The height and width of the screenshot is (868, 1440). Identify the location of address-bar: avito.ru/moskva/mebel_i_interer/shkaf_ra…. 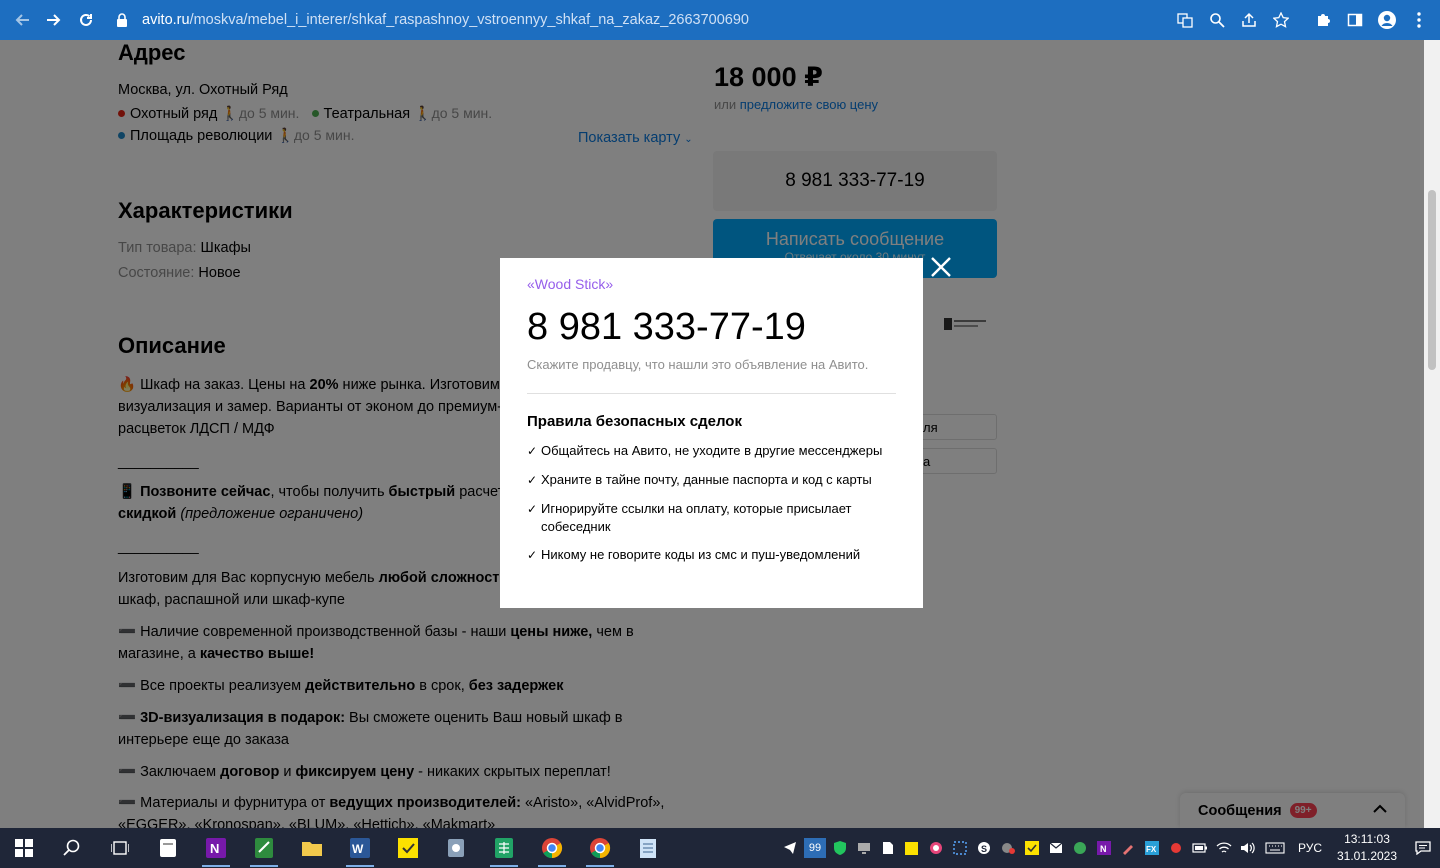
(702, 20).